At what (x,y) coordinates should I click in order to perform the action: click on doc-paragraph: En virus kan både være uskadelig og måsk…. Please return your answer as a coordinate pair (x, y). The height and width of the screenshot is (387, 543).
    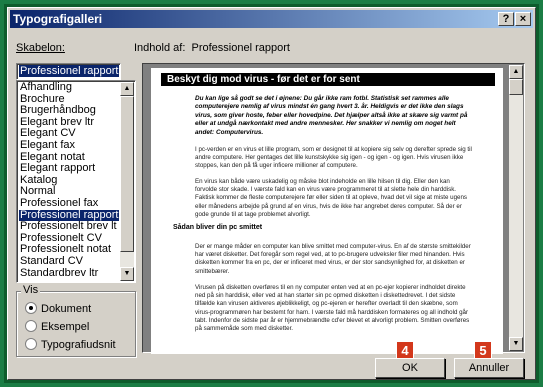
    Looking at the image, I should click on (331, 198).